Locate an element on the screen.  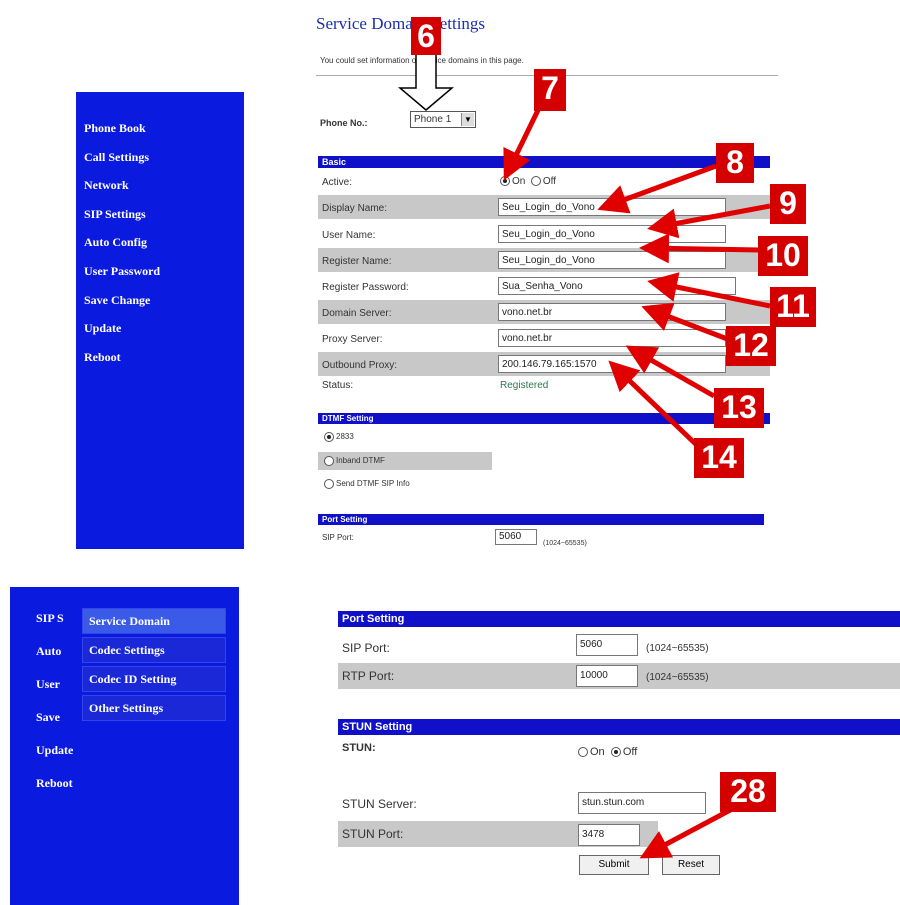
badge-7: 7 is located at coordinates (550, 90).